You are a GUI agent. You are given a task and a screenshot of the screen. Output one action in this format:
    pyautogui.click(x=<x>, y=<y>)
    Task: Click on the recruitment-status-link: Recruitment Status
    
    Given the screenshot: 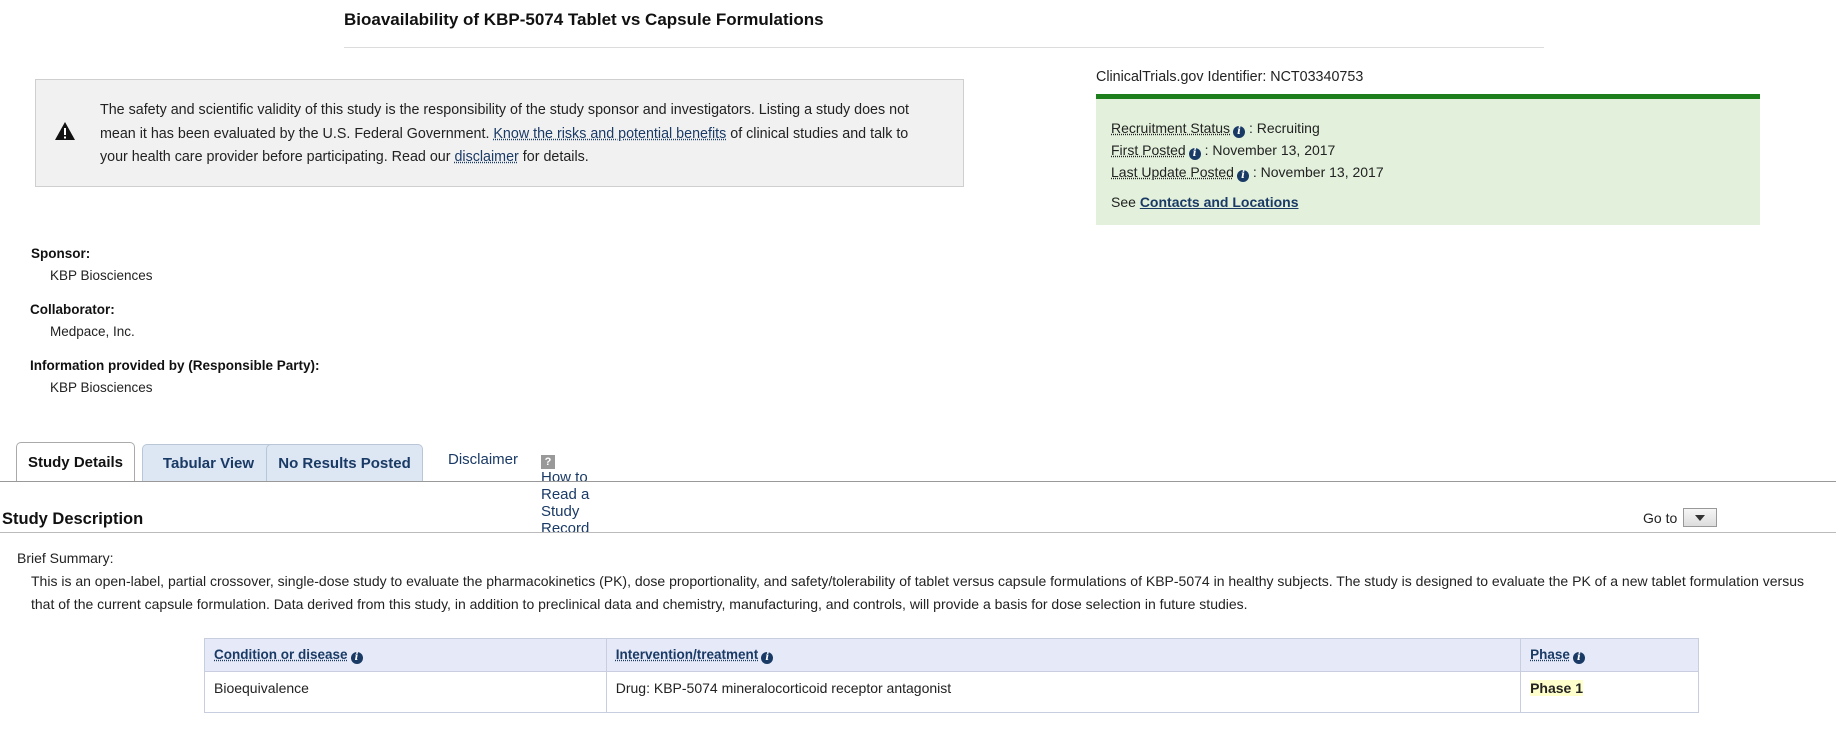 What is the action you would take?
    pyautogui.click(x=1170, y=128)
    